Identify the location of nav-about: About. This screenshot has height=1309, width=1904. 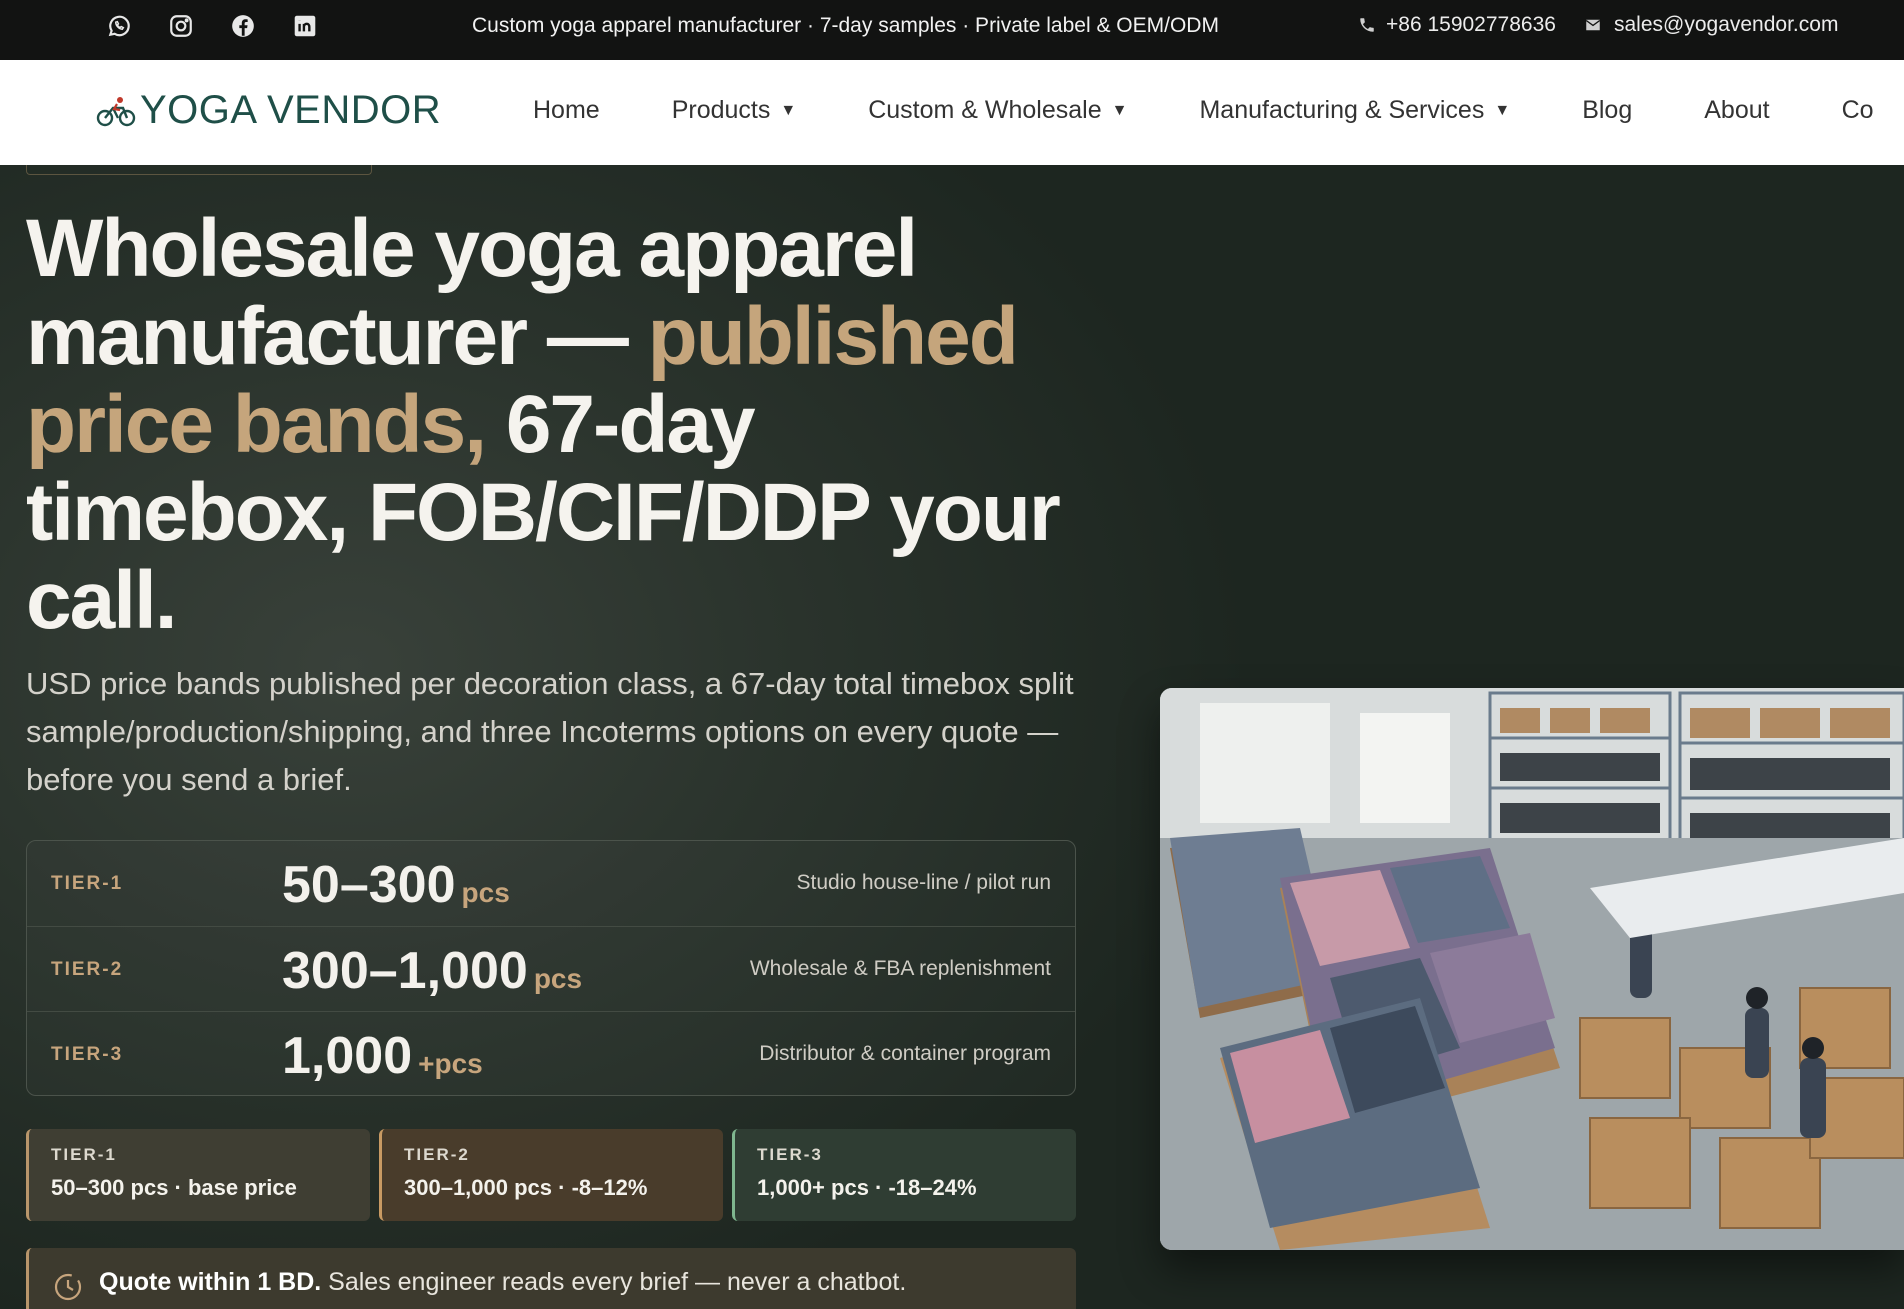
(1736, 110).